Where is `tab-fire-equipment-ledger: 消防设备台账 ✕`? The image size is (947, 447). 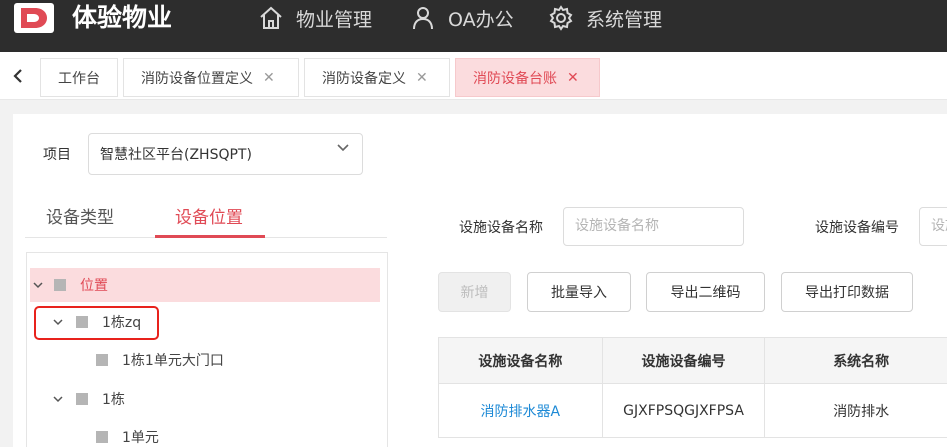
tab-fire-equipment-ledger: 消防设备台账 ✕ is located at coordinates (527, 77).